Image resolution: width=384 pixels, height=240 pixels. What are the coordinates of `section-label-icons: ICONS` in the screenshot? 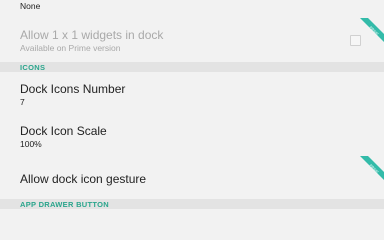 It's located at (33, 67).